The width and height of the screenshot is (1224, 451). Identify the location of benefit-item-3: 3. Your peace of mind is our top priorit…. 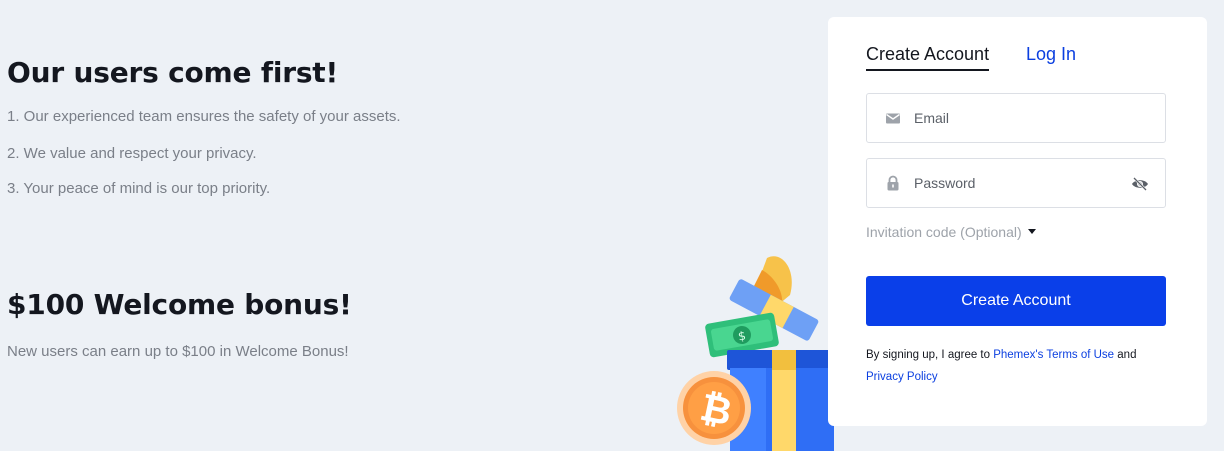
(139, 188).